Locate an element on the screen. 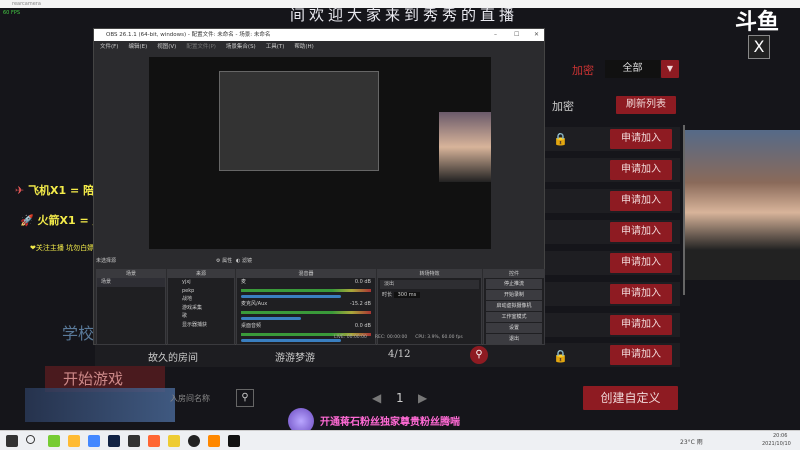  source-item: 战地 is located at coordinates (201, 299).